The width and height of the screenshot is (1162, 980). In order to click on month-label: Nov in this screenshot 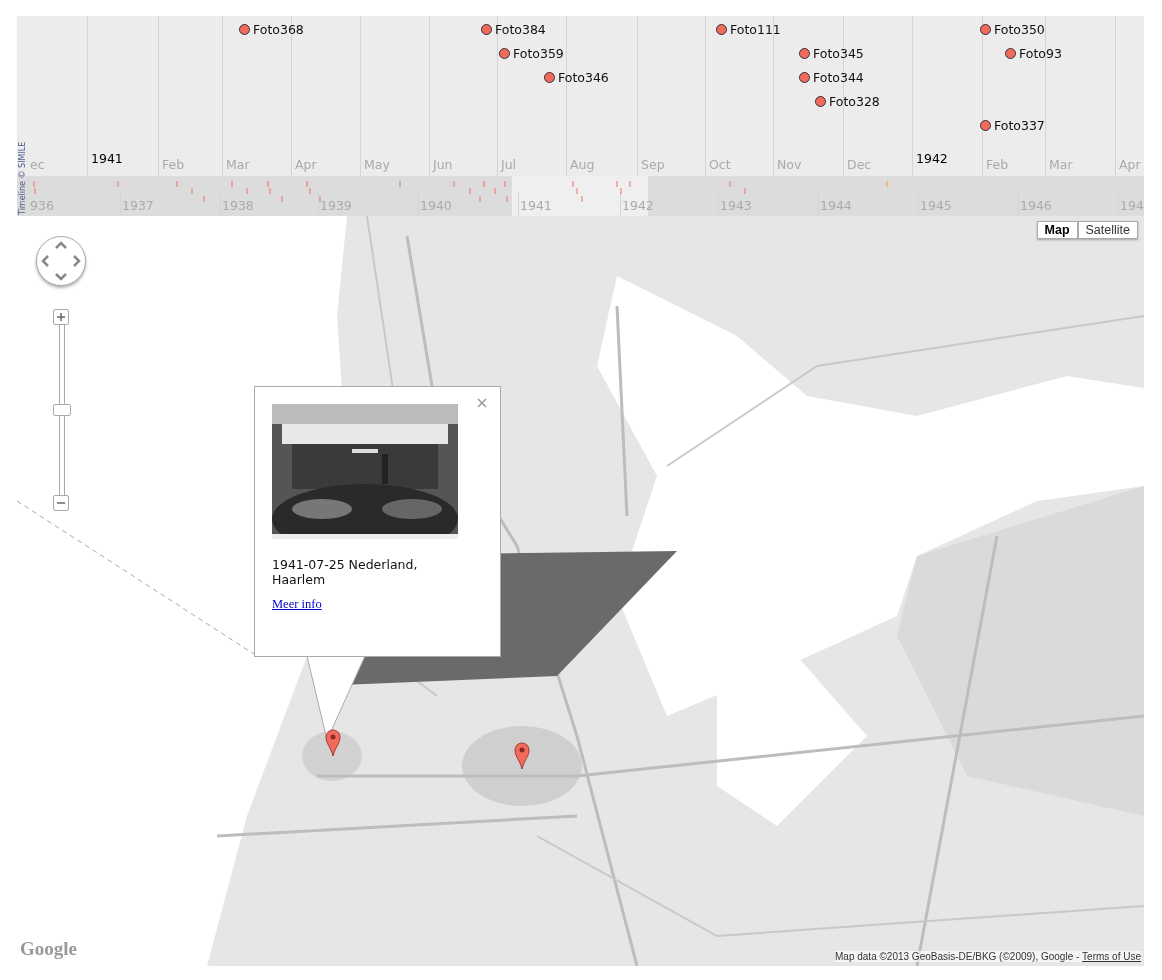, I will do `click(789, 164)`.